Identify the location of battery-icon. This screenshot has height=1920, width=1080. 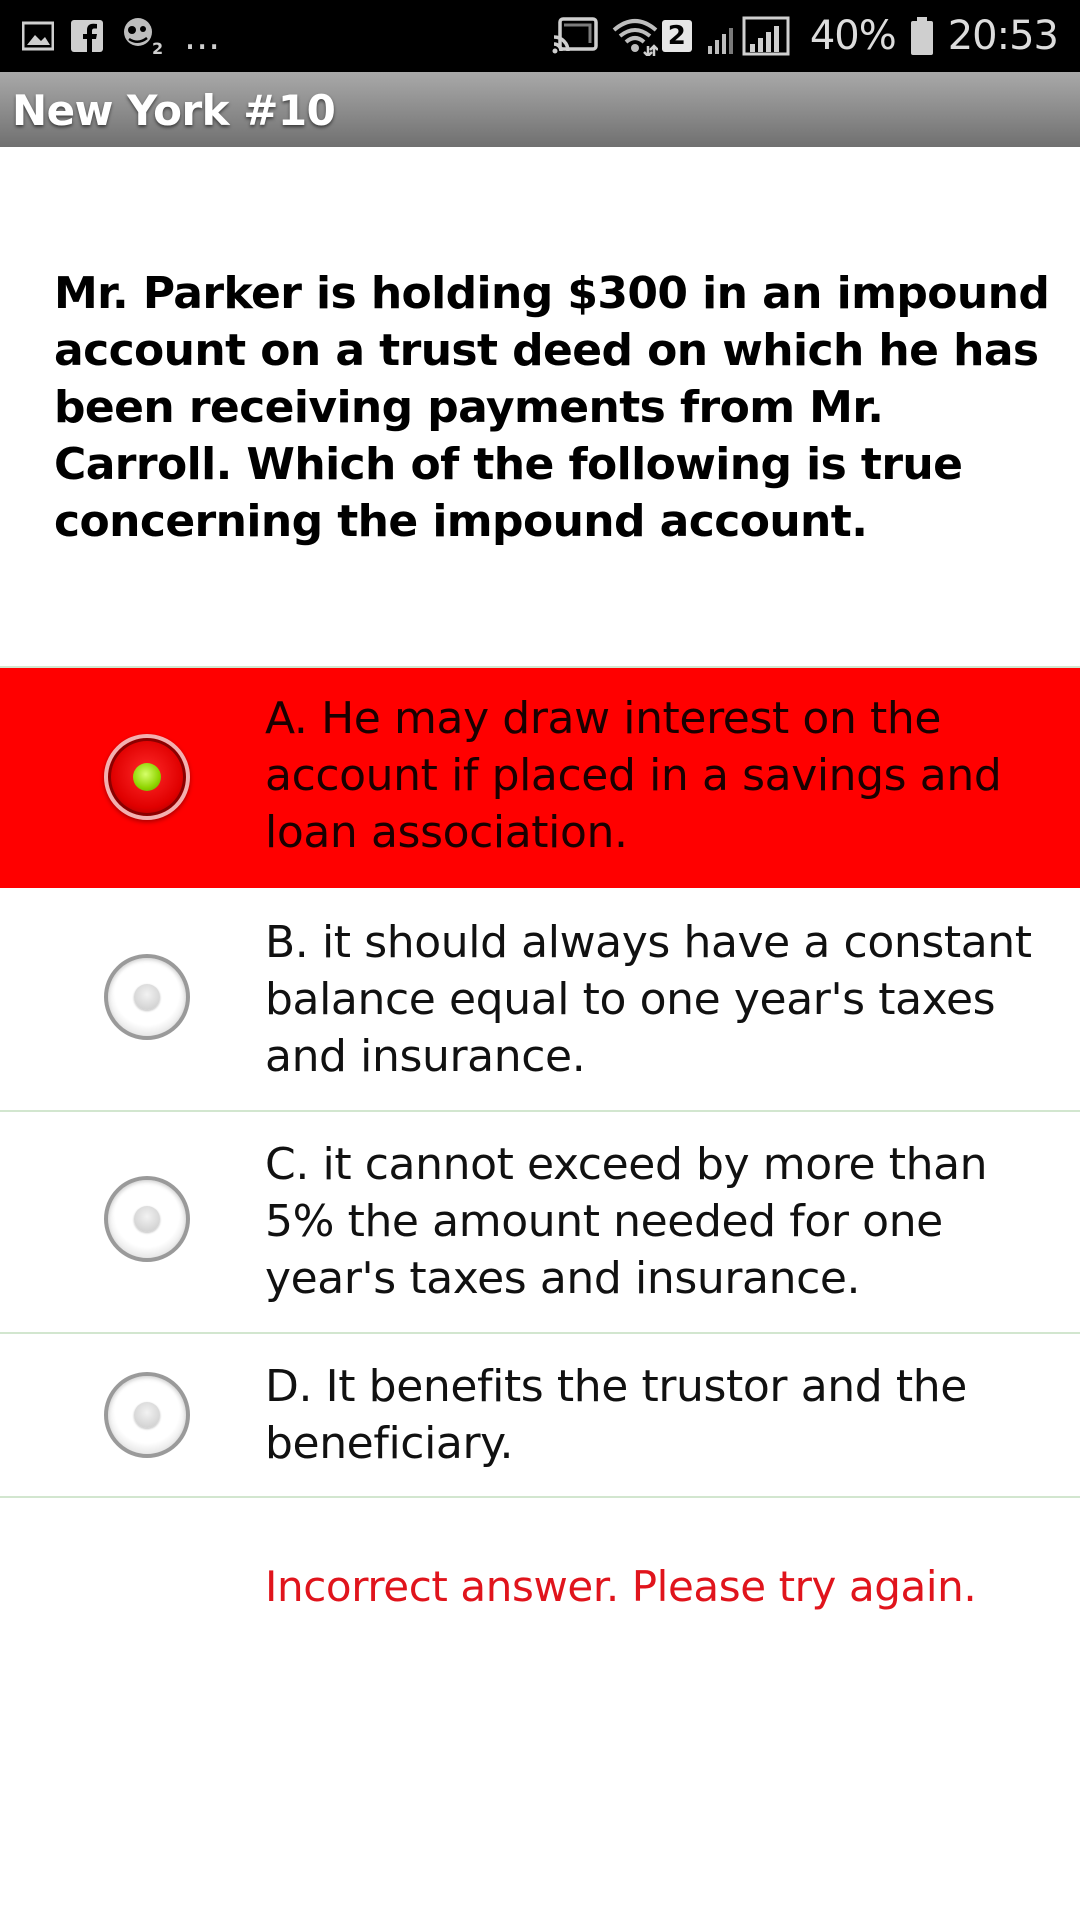
(922, 36).